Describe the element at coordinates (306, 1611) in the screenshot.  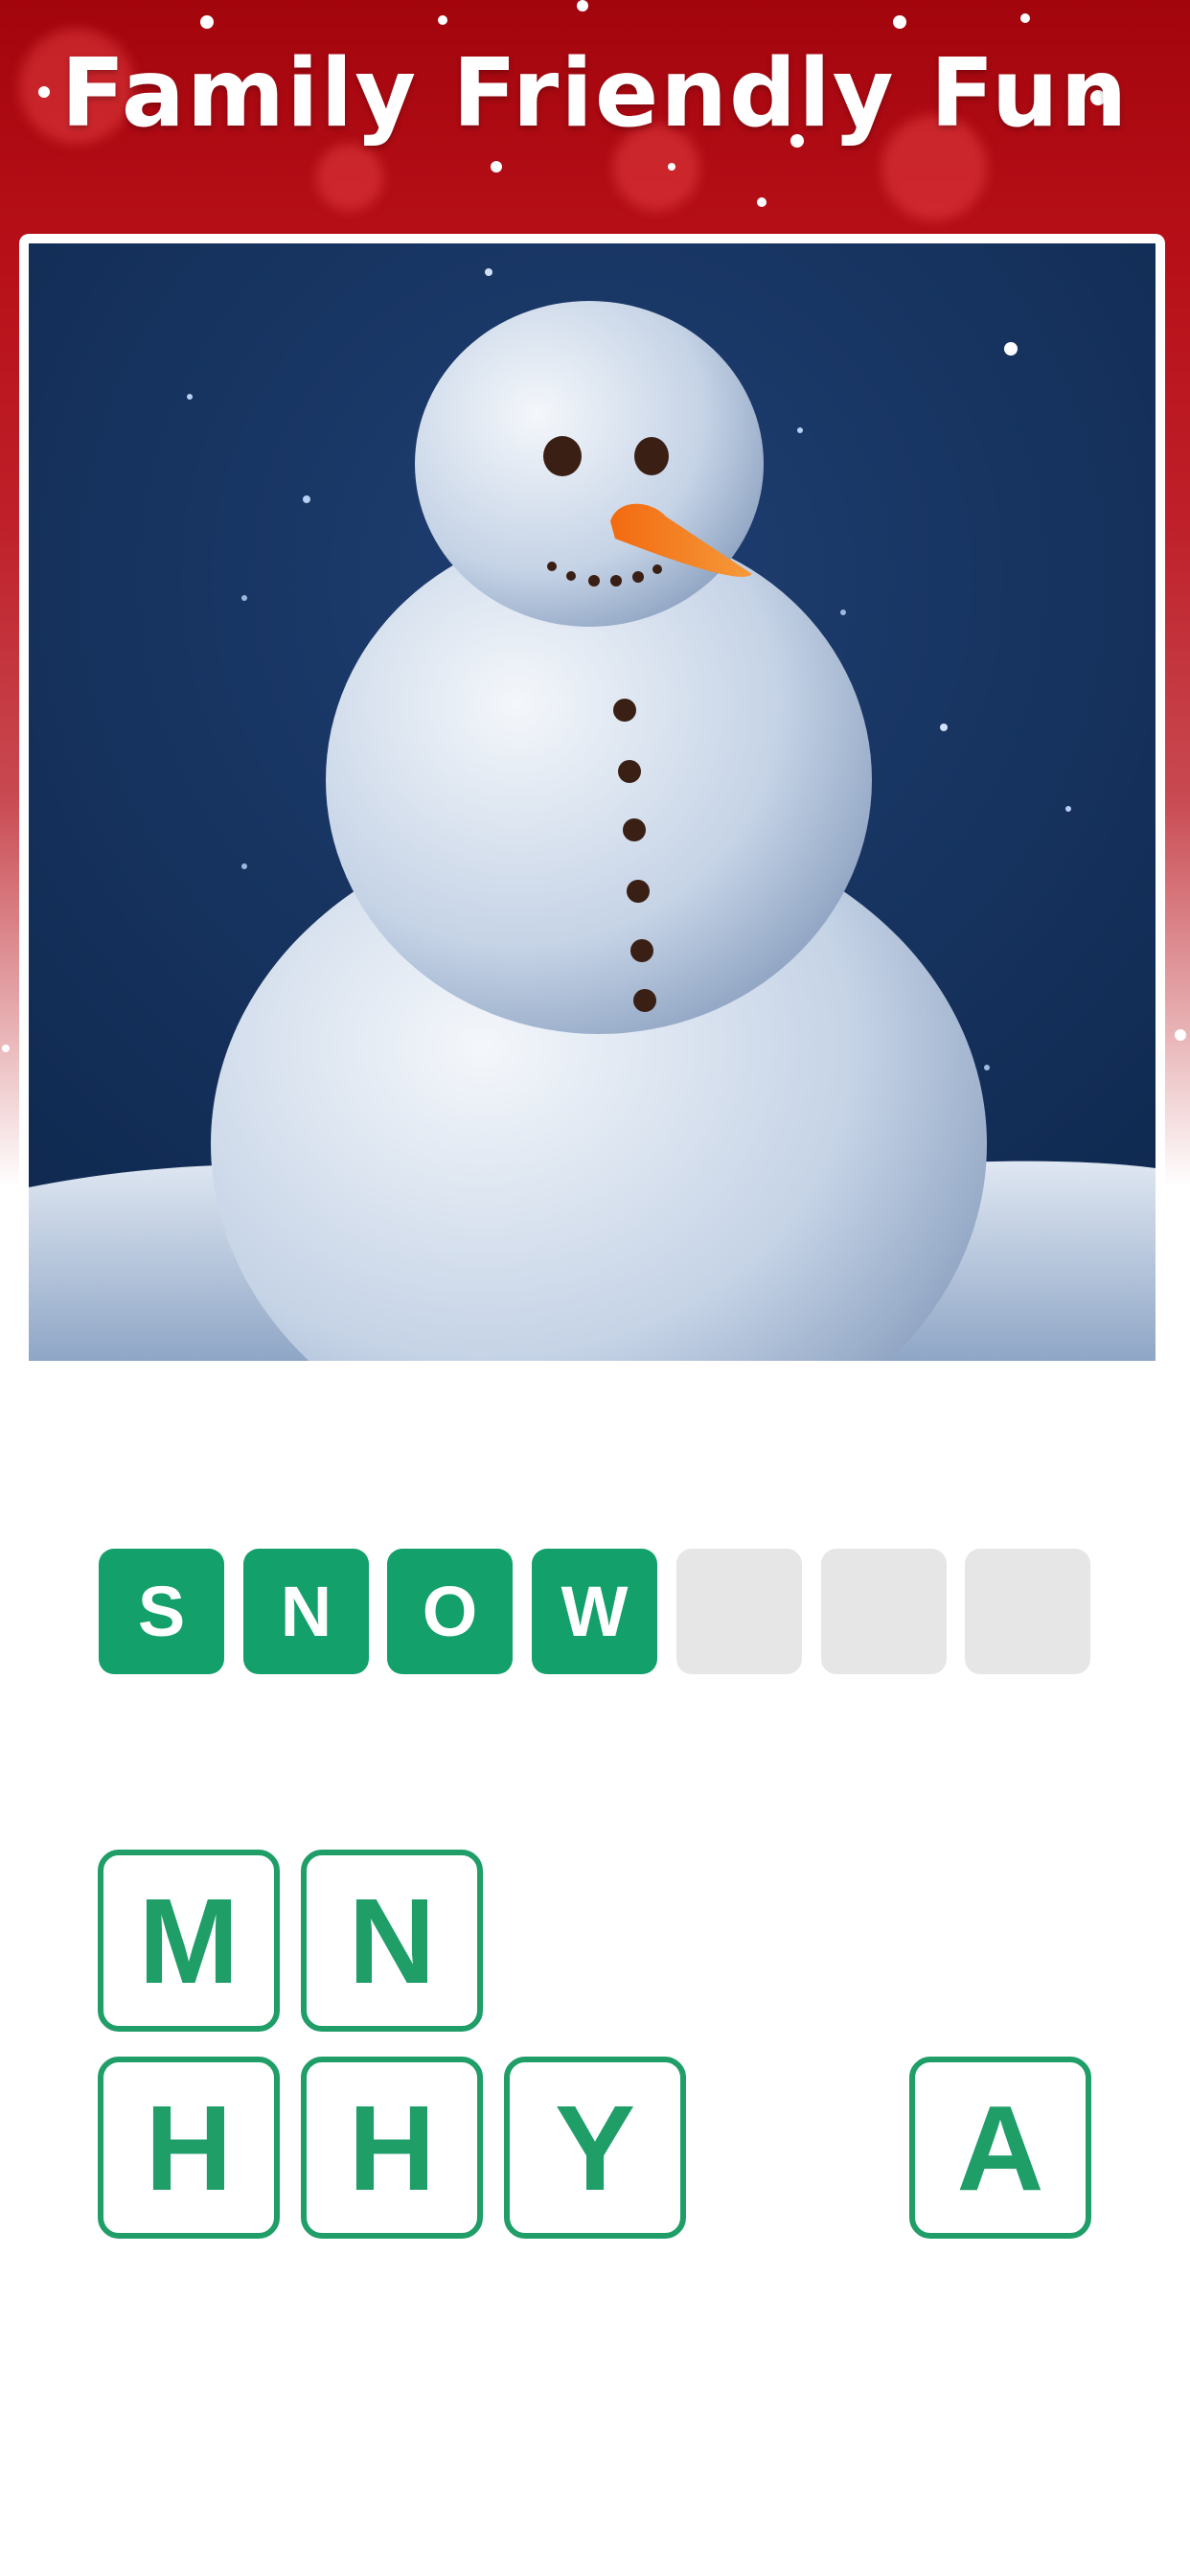
I see `answer-slot-2: N` at that location.